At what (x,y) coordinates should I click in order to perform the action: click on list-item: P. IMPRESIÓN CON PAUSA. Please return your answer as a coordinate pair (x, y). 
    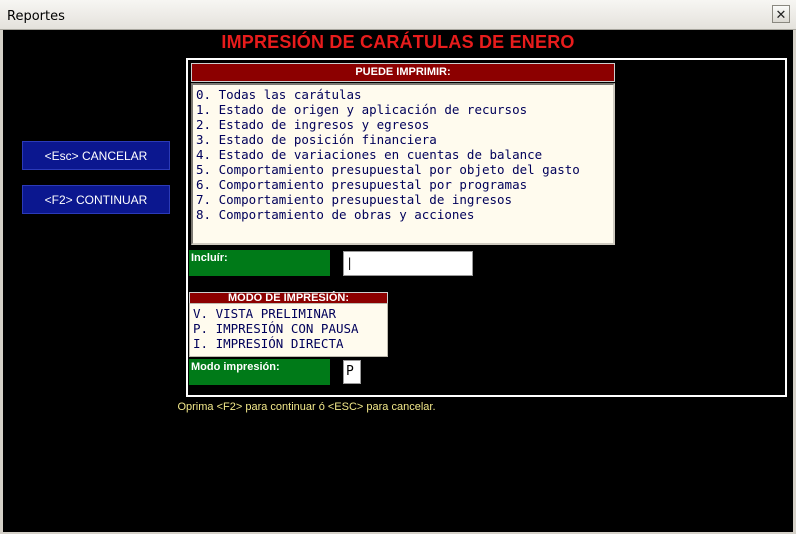
    Looking at the image, I should click on (288, 328).